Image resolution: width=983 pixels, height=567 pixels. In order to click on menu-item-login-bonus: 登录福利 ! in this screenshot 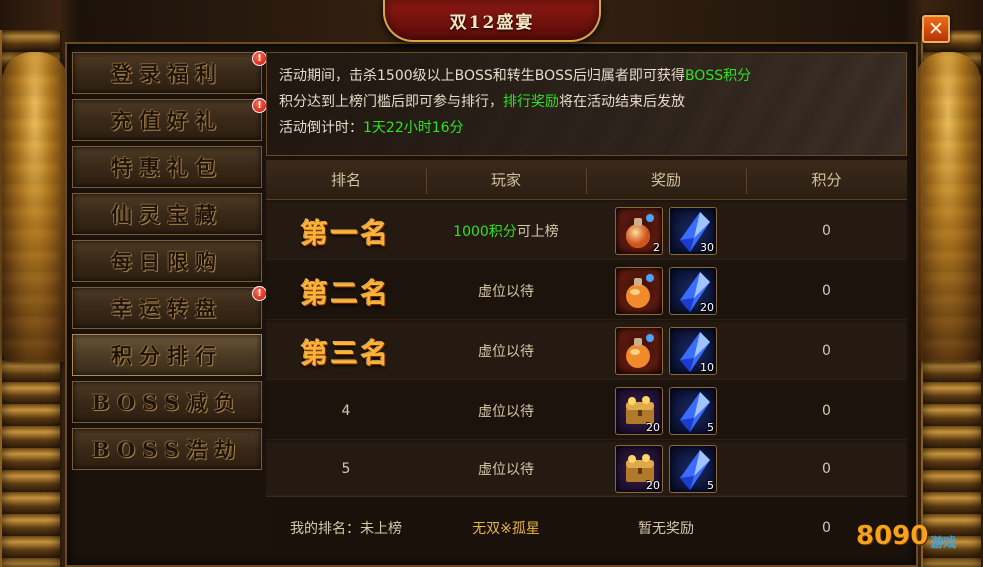, I will do `click(169, 72)`.